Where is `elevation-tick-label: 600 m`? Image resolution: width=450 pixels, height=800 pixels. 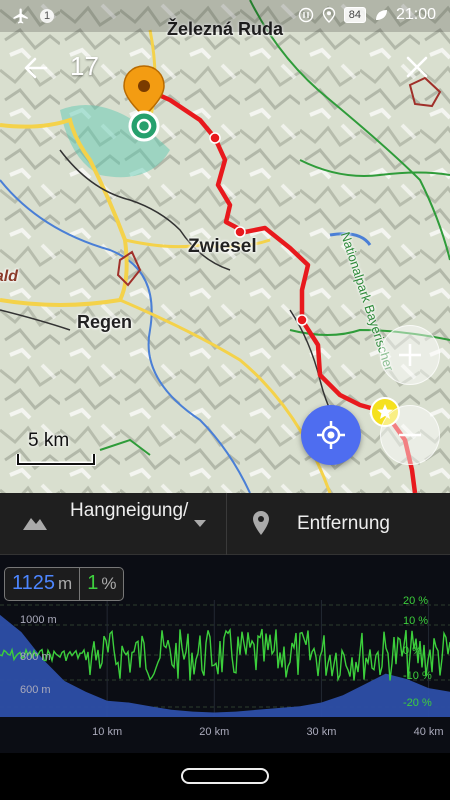
elevation-tick-label: 600 m is located at coordinates (35, 690).